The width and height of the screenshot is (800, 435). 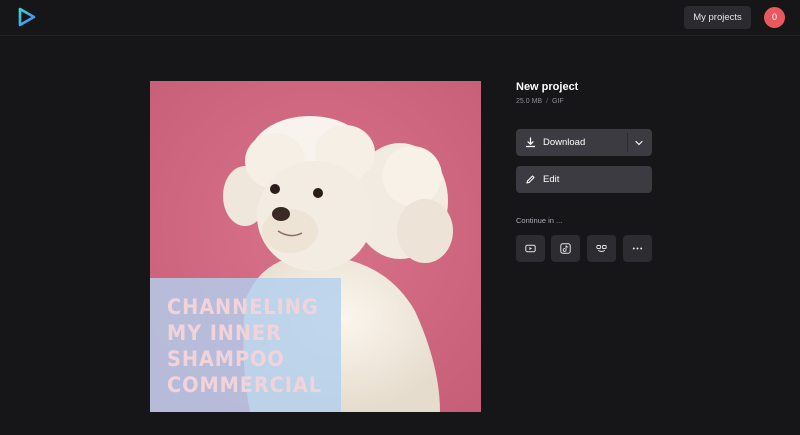 I want to click on project-title: New project, so click(x=547, y=87).